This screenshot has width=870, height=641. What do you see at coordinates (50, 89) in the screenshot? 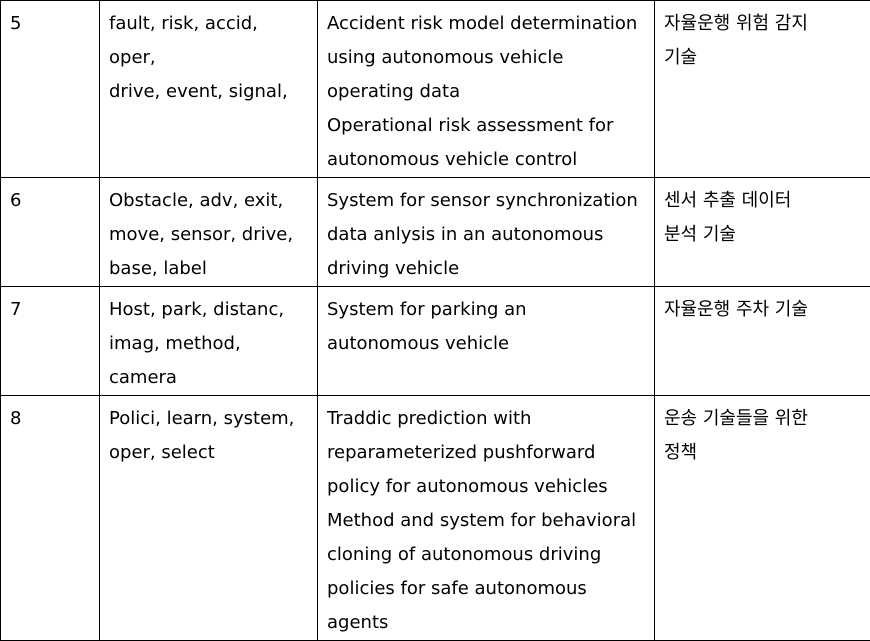
I see `row-number: 5` at bounding box center [50, 89].